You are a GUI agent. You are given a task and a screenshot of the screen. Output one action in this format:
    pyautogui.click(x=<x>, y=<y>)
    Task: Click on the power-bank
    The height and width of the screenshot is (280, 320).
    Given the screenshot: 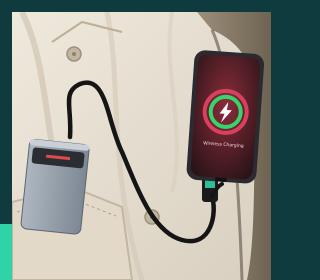 What is the action you would take?
    pyautogui.click(x=55, y=186)
    